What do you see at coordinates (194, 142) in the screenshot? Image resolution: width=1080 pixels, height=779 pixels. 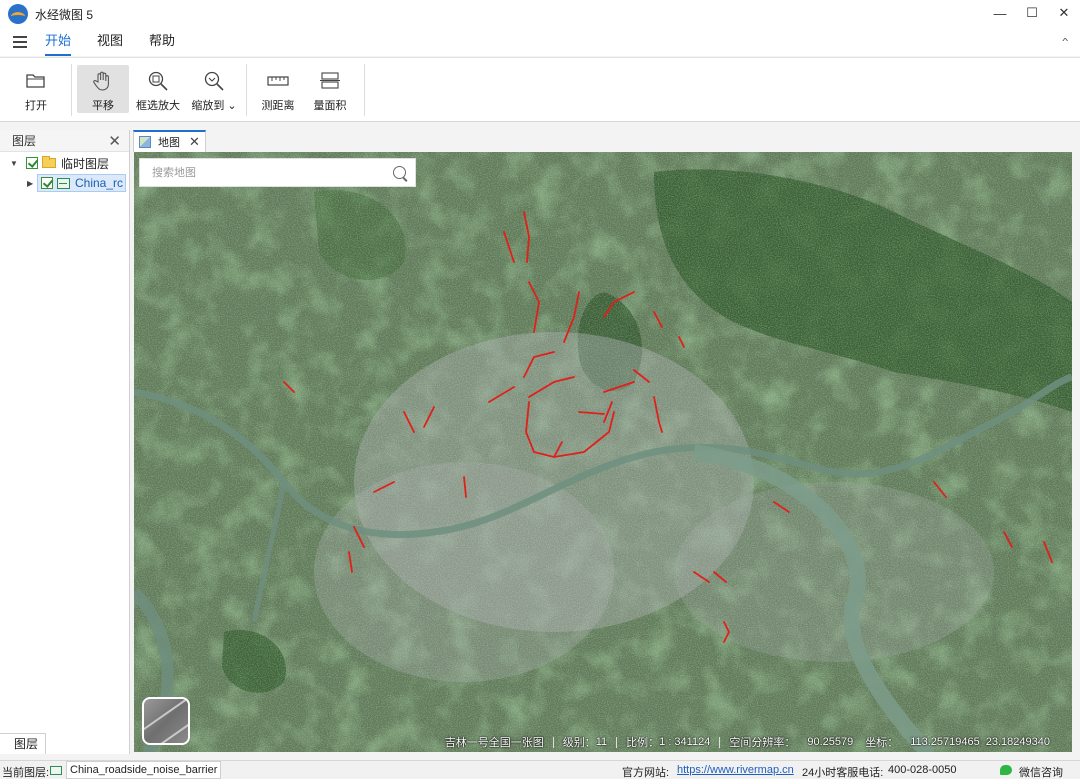 I see `close-tab-icon: ✕` at bounding box center [194, 142].